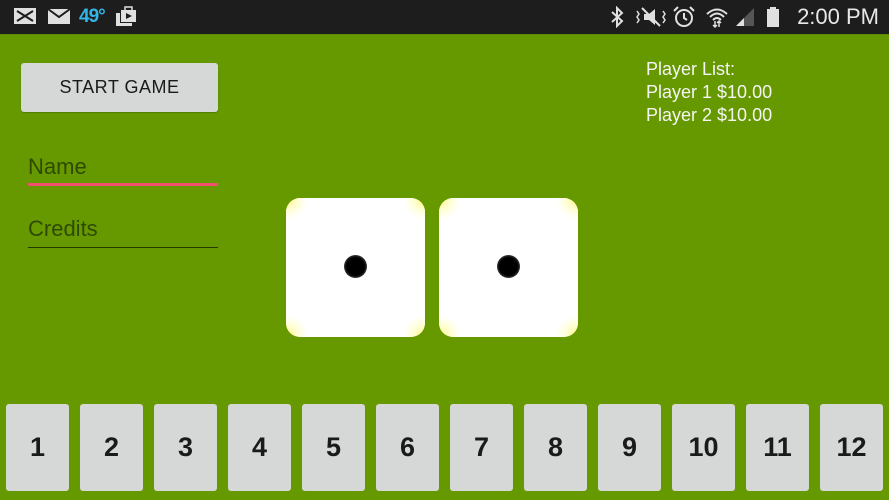 The image size is (889, 500). I want to click on wifi-icon, so click(717, 19).